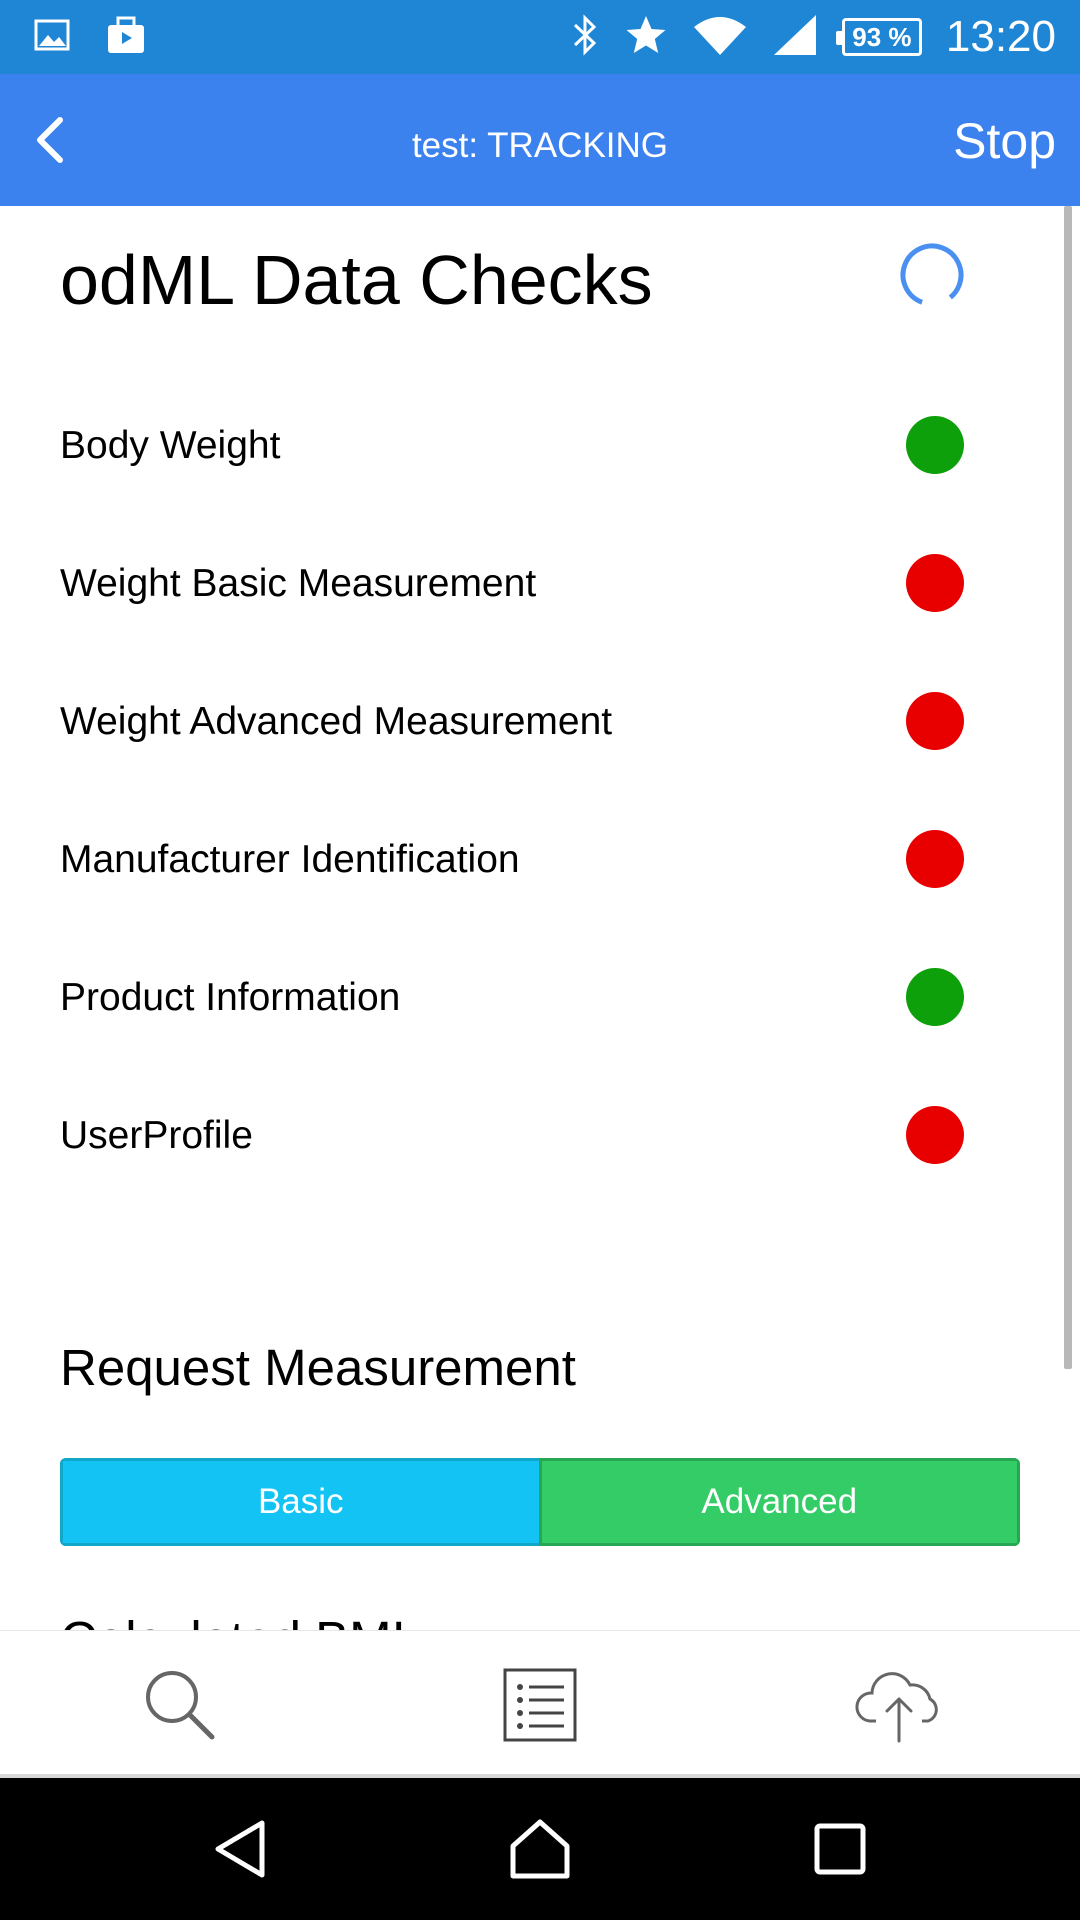 This screenshot has width=1080, height=1920. I want to click on recents-icon, so click(840, 1849).